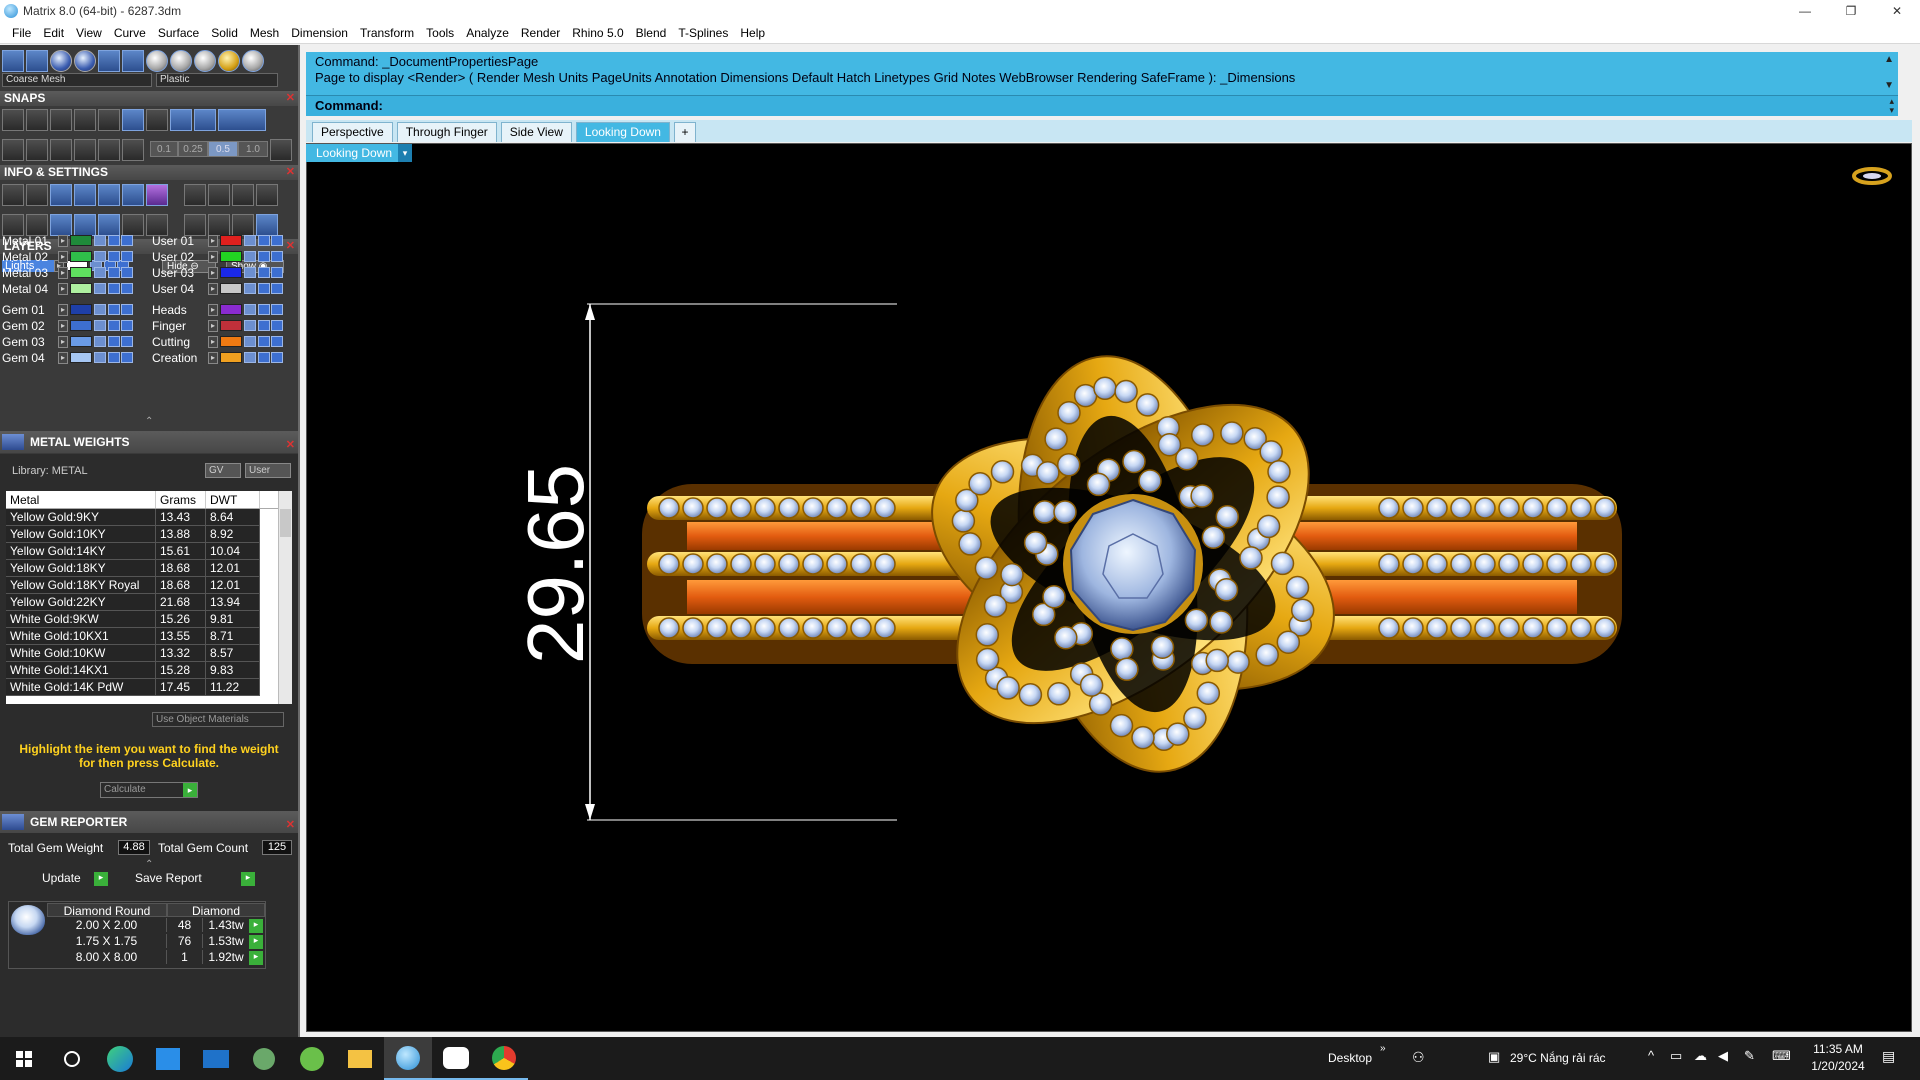 The height and width of the screenshot is (1080, 1920). Describe the element at coordinates (149, 670) in the screenshot. I see `table-row: White Gold:14KX1 15.28 9.83` at that location.